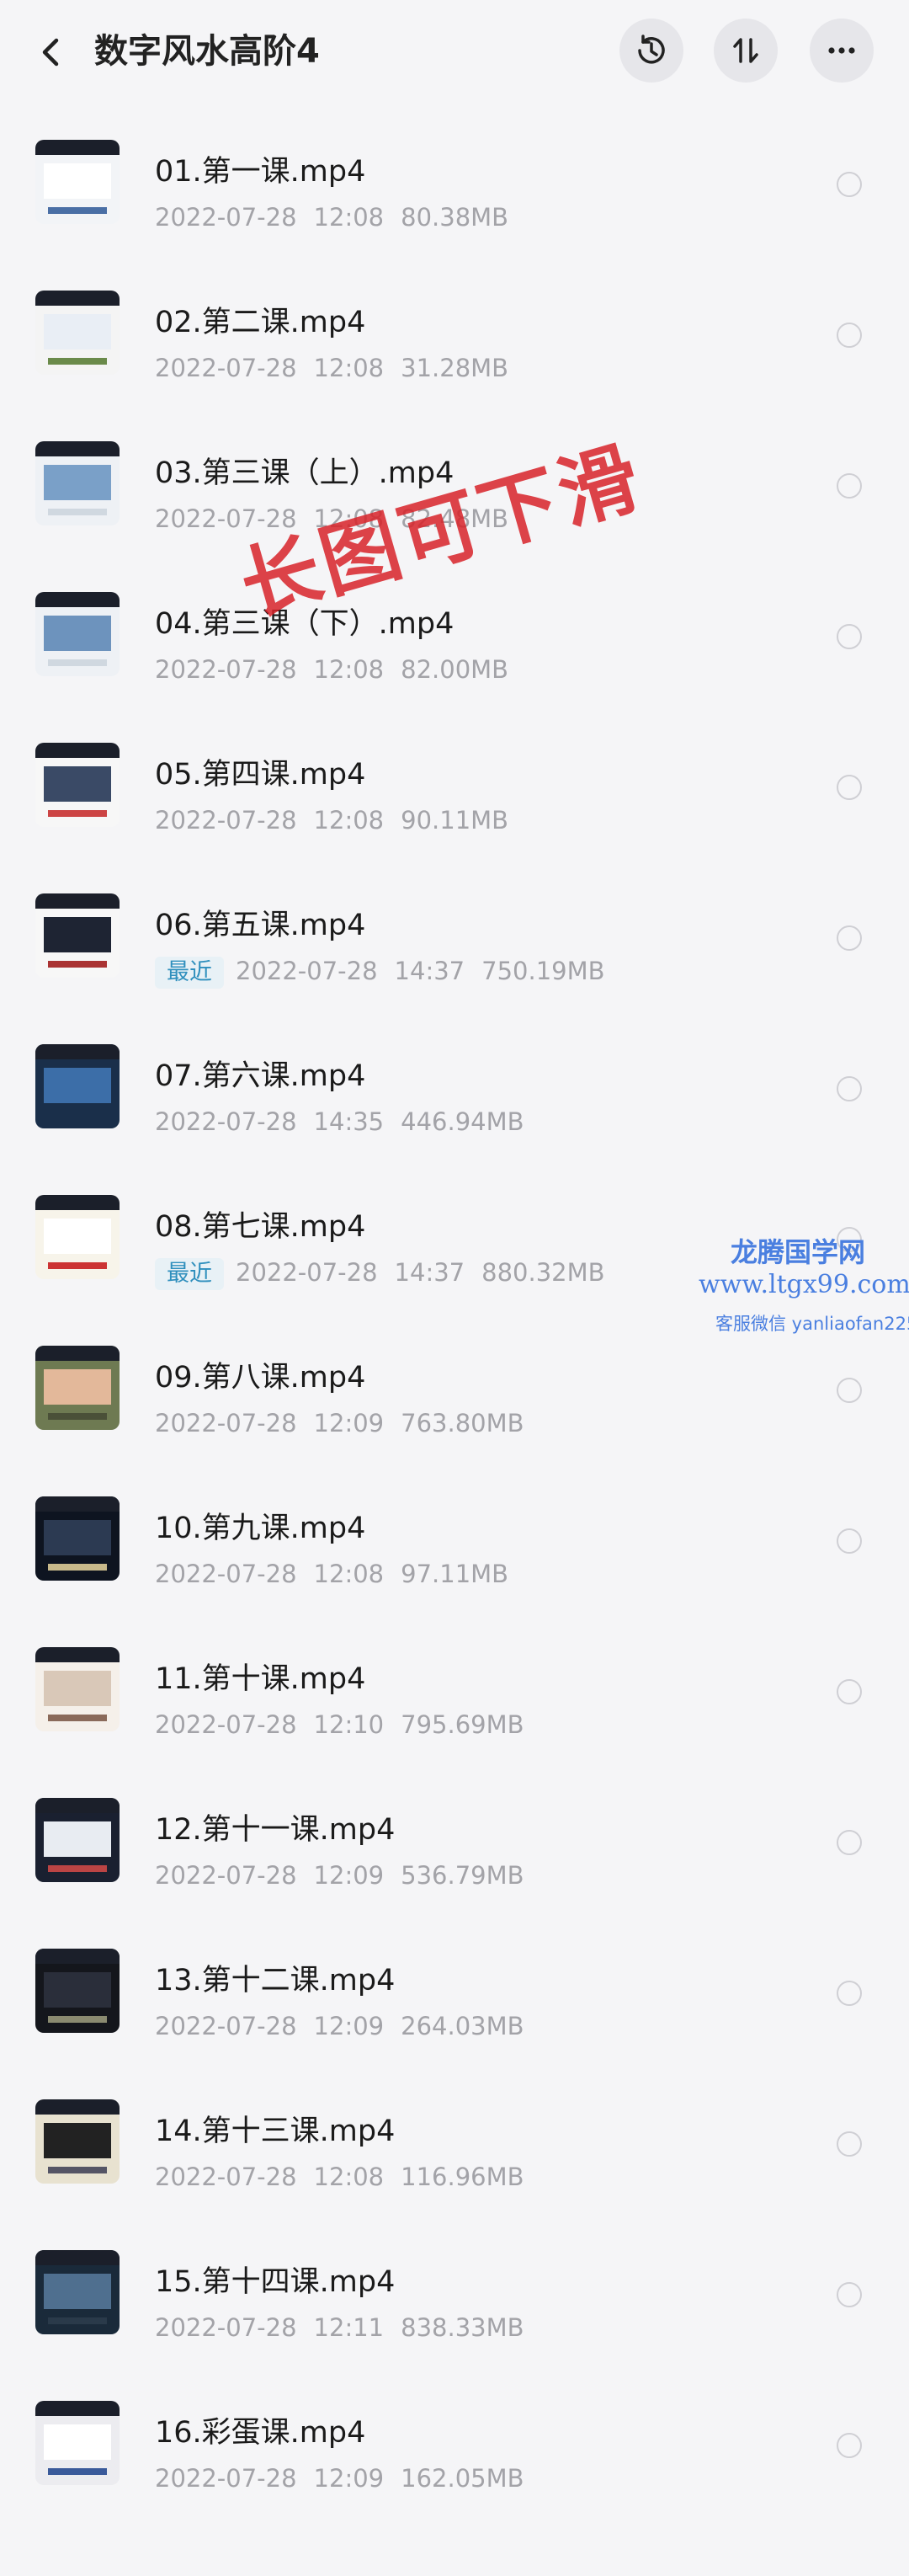 This screenshot has width=909, height=2576. I want to click on chevron-left-icon, so click(50, 52).